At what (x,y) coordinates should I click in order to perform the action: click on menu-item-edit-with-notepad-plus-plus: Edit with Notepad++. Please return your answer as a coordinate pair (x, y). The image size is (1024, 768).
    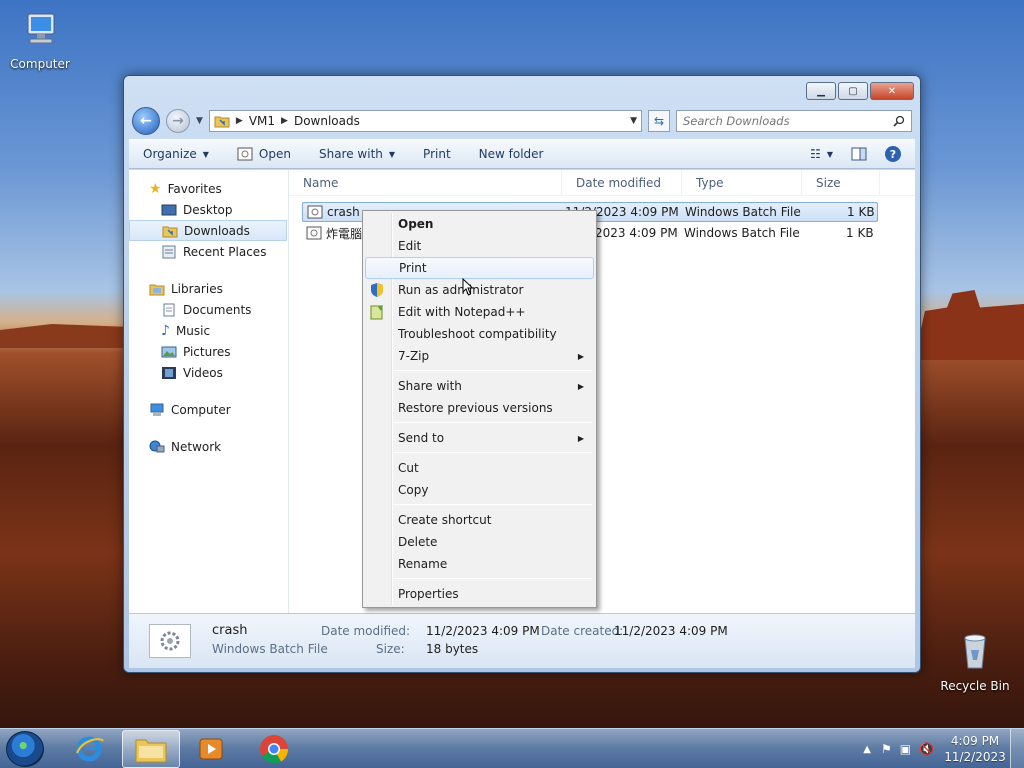
    Looking at the image, I should click on (479, 312).